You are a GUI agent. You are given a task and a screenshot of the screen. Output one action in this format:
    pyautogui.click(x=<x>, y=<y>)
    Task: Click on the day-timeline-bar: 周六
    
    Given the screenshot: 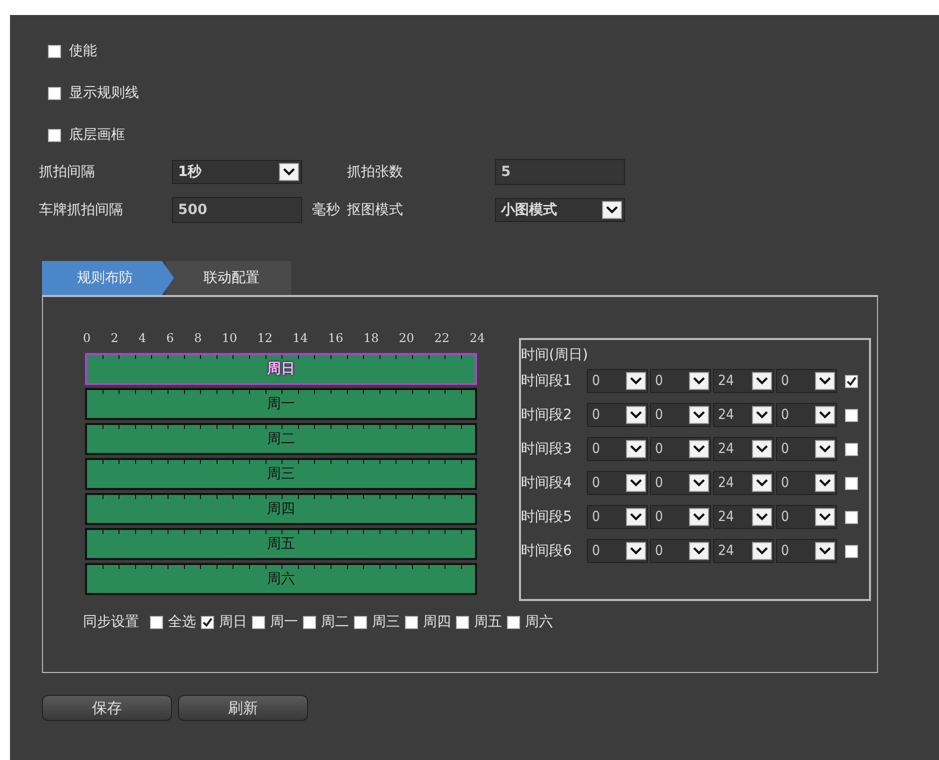 What is the action you would take?
    pyautogui.click(x=281, y=579)
    